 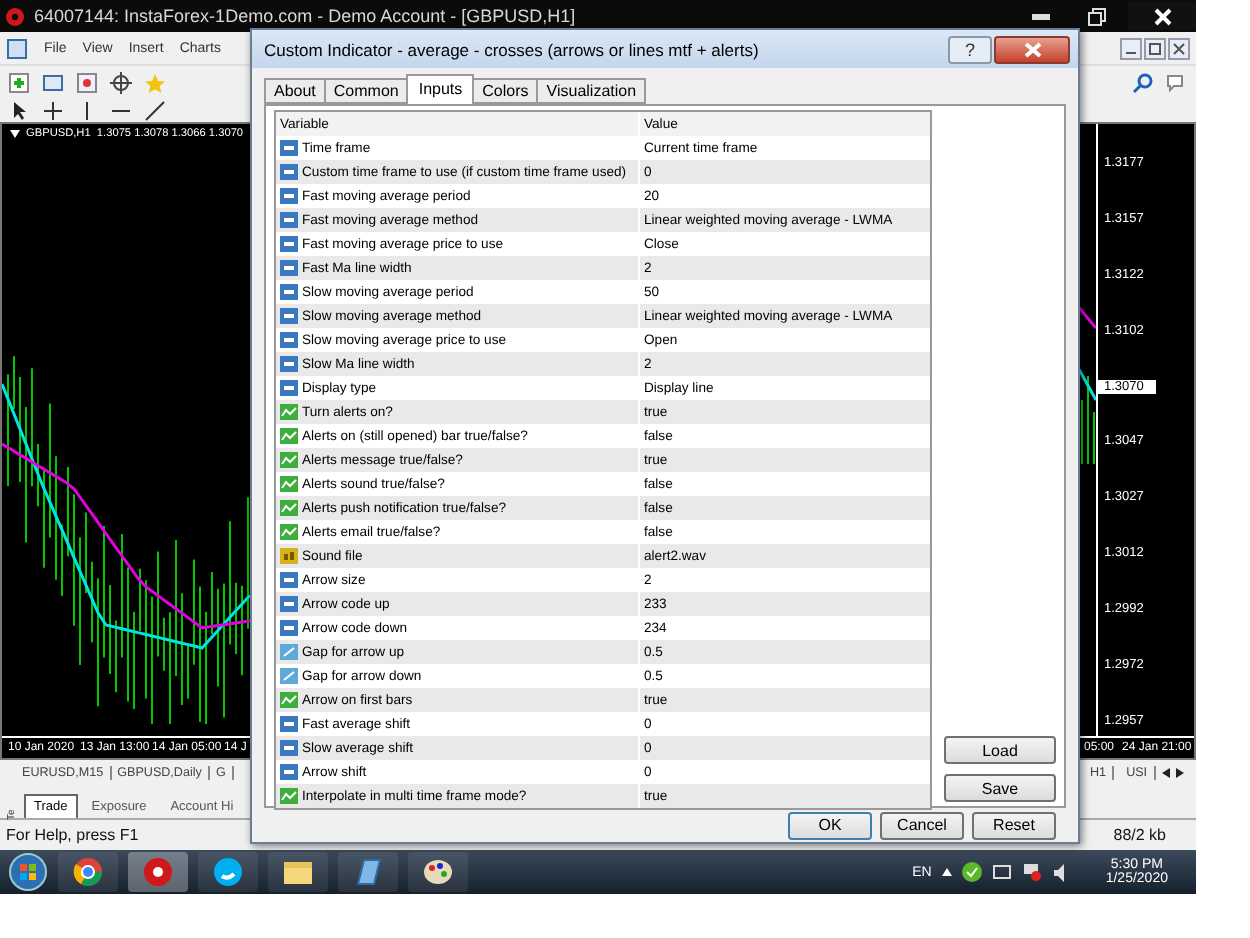 I want to click on dialog-tab: Inputs, so click(x=440, y=89).